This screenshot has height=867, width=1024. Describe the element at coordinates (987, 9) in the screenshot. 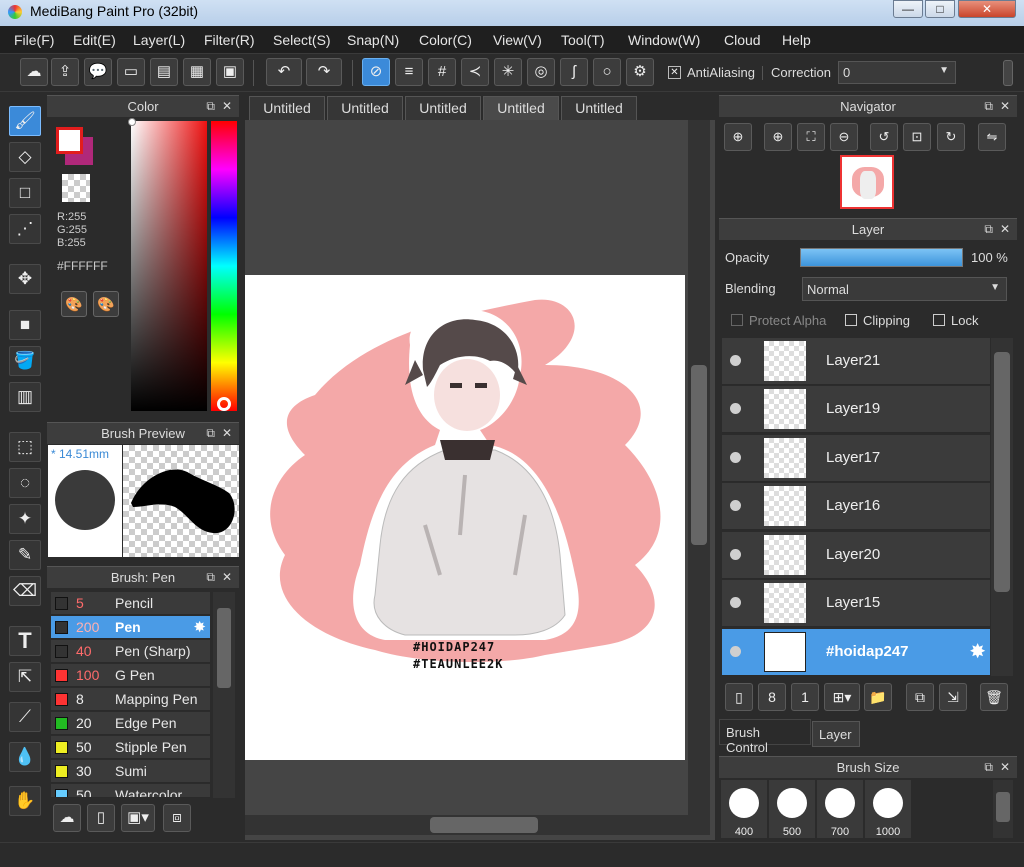

I see `close-button: ✕` at that location.